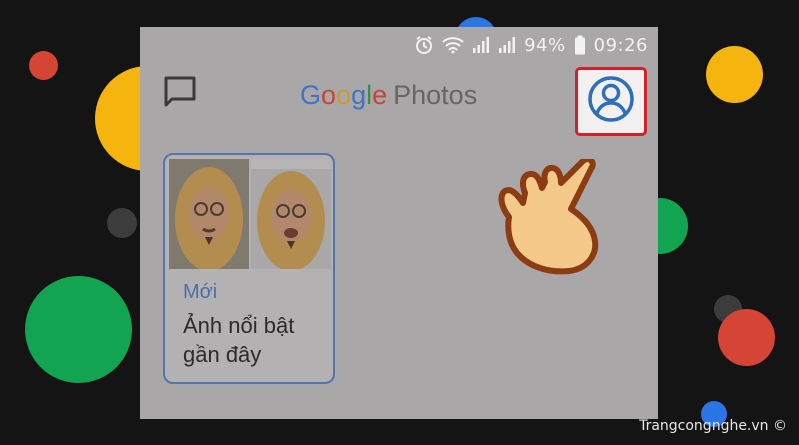 The image size is (799, 445). I want to click on memory-card: Mới Ảnh nổi bật gần đây, so click(249, 268).